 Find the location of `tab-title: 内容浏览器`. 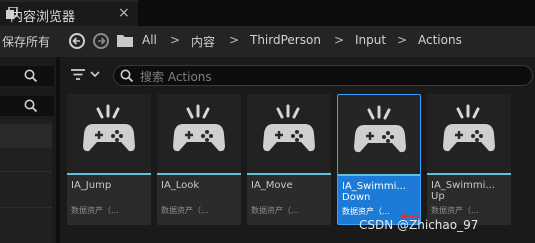

tab-title: 内容浏览器 is located at coordinates (43, 17).